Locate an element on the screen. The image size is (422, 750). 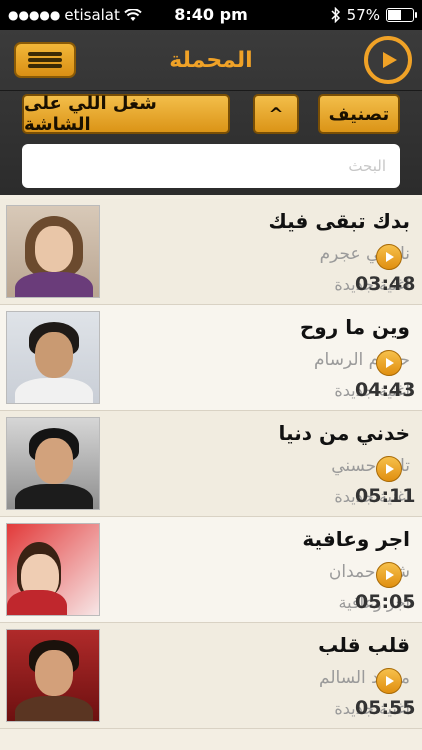
song-duration: 05:55 is located at coordinates (385, 708).